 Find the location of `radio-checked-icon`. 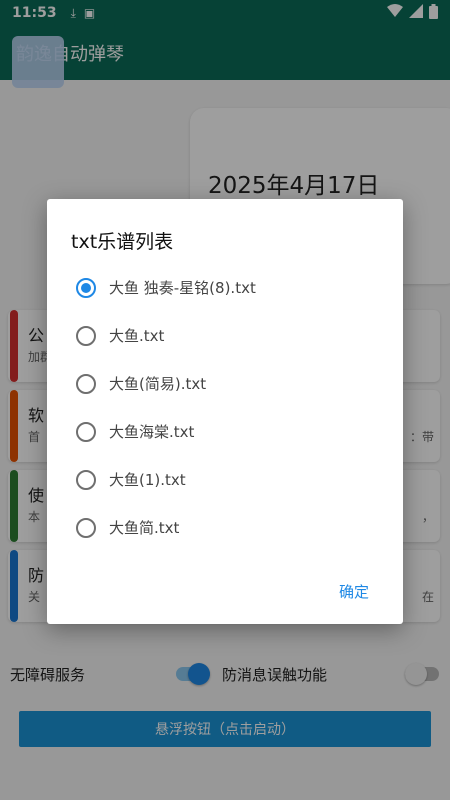

radio-checked-icon is located at coordinates (86, 288).